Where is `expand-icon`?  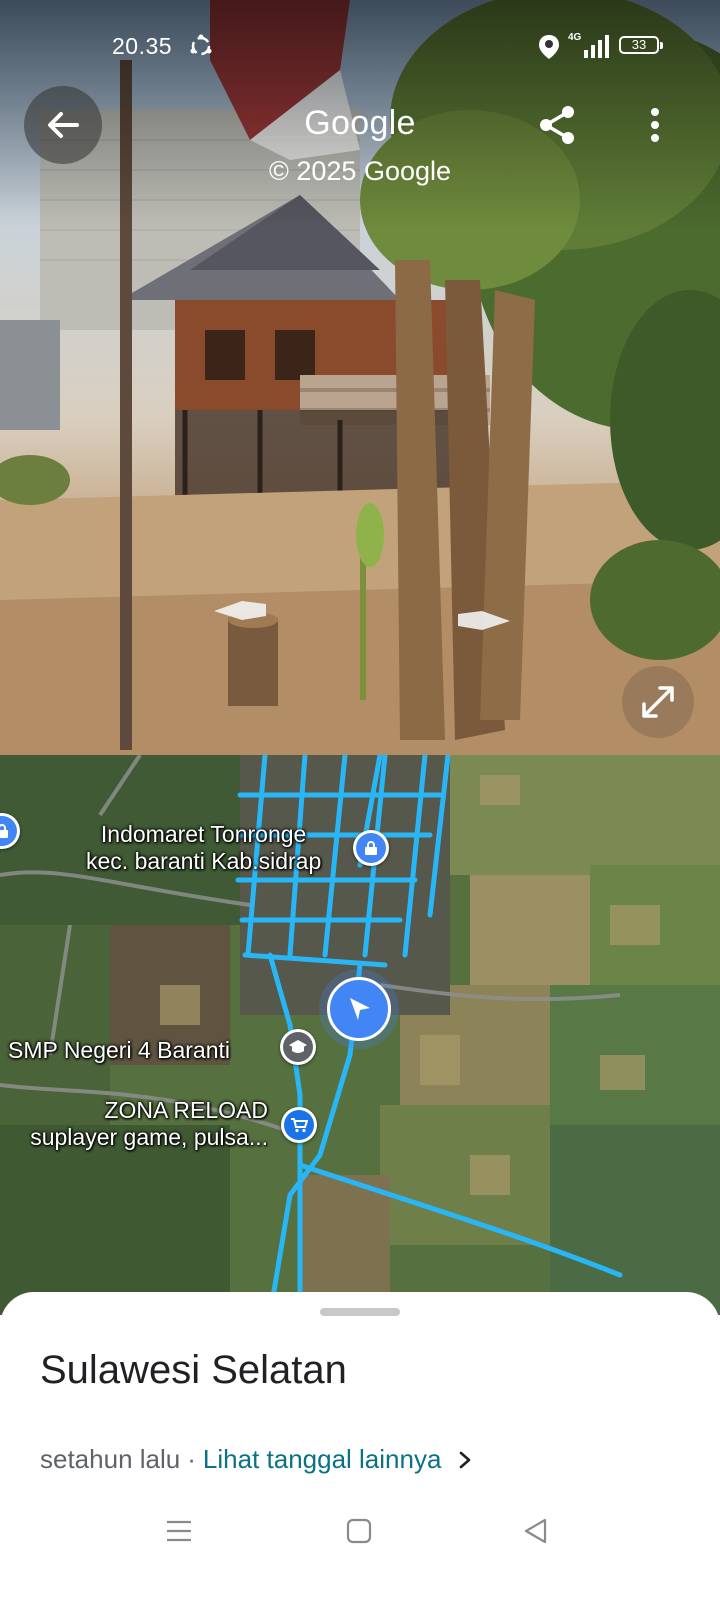 expand-icon is located at coordinates (658, 702).